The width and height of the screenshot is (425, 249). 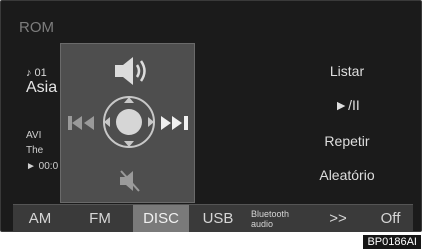 What do you see at coordinates (390, 218) in the screenshot?
I see `off-button: Off` at bounding box center [390, 218].